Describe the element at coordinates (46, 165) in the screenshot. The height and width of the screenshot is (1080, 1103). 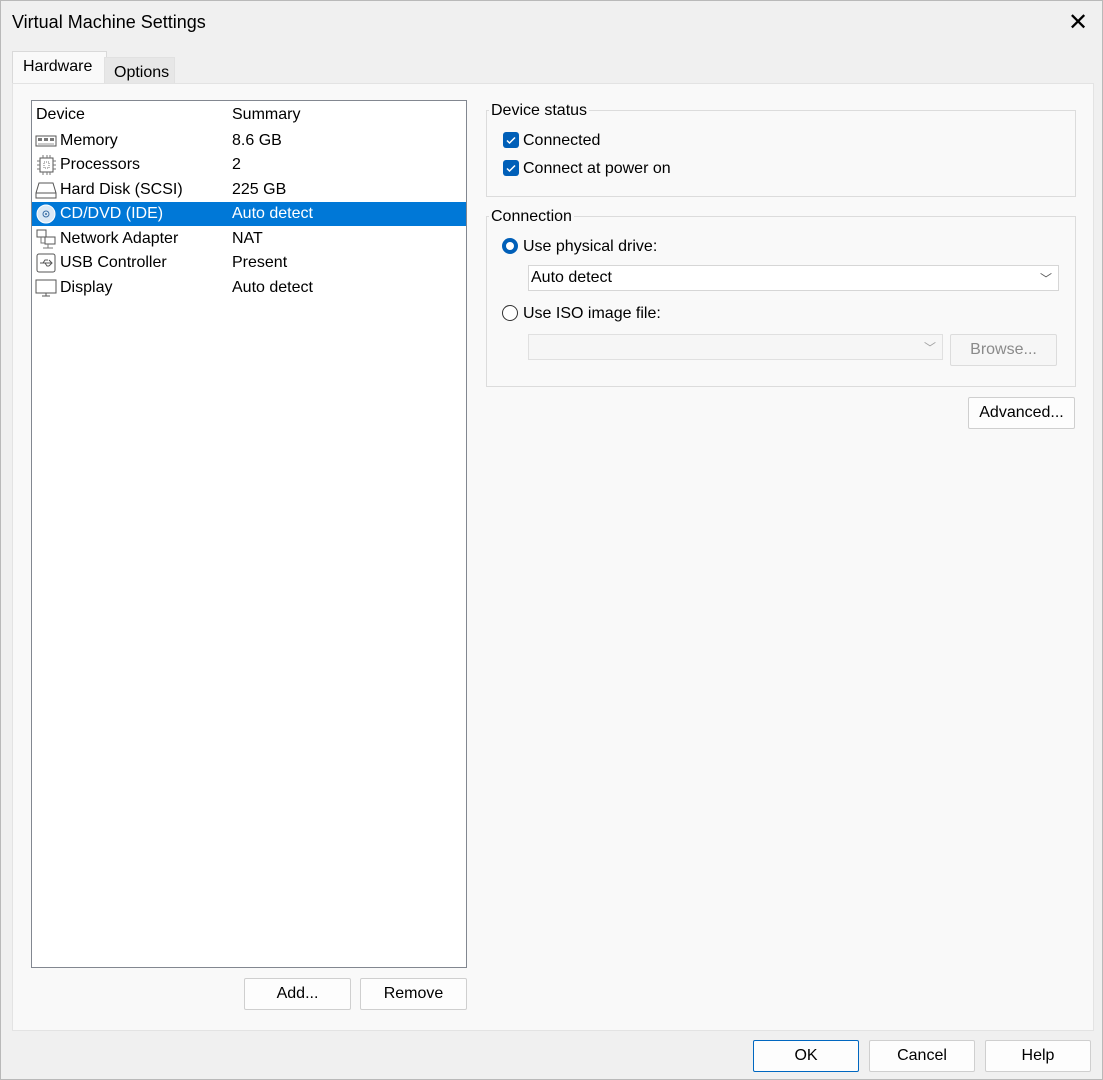
I see `processor-icon` at that location.